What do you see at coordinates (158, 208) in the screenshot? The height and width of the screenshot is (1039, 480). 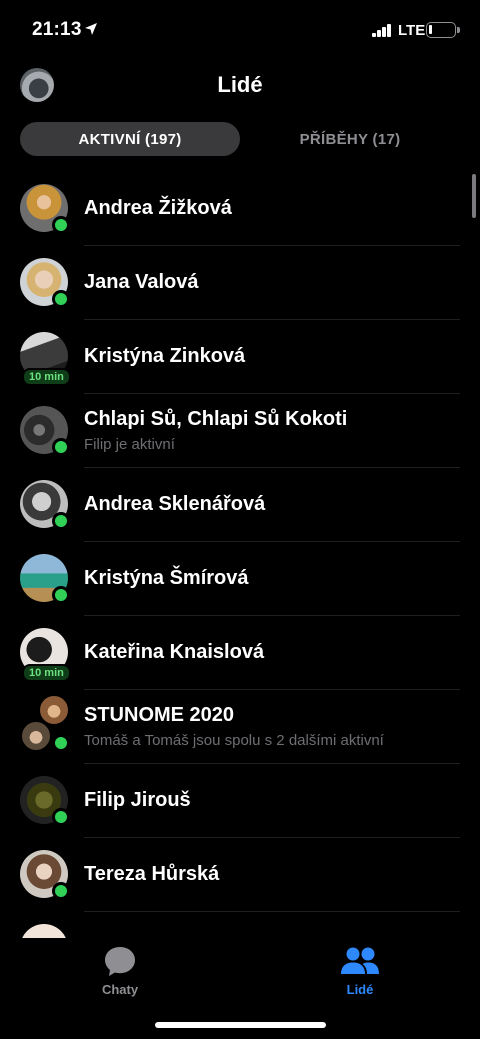 I see `contact-name: Andrea Žižková` at bounding box center [158, 208].